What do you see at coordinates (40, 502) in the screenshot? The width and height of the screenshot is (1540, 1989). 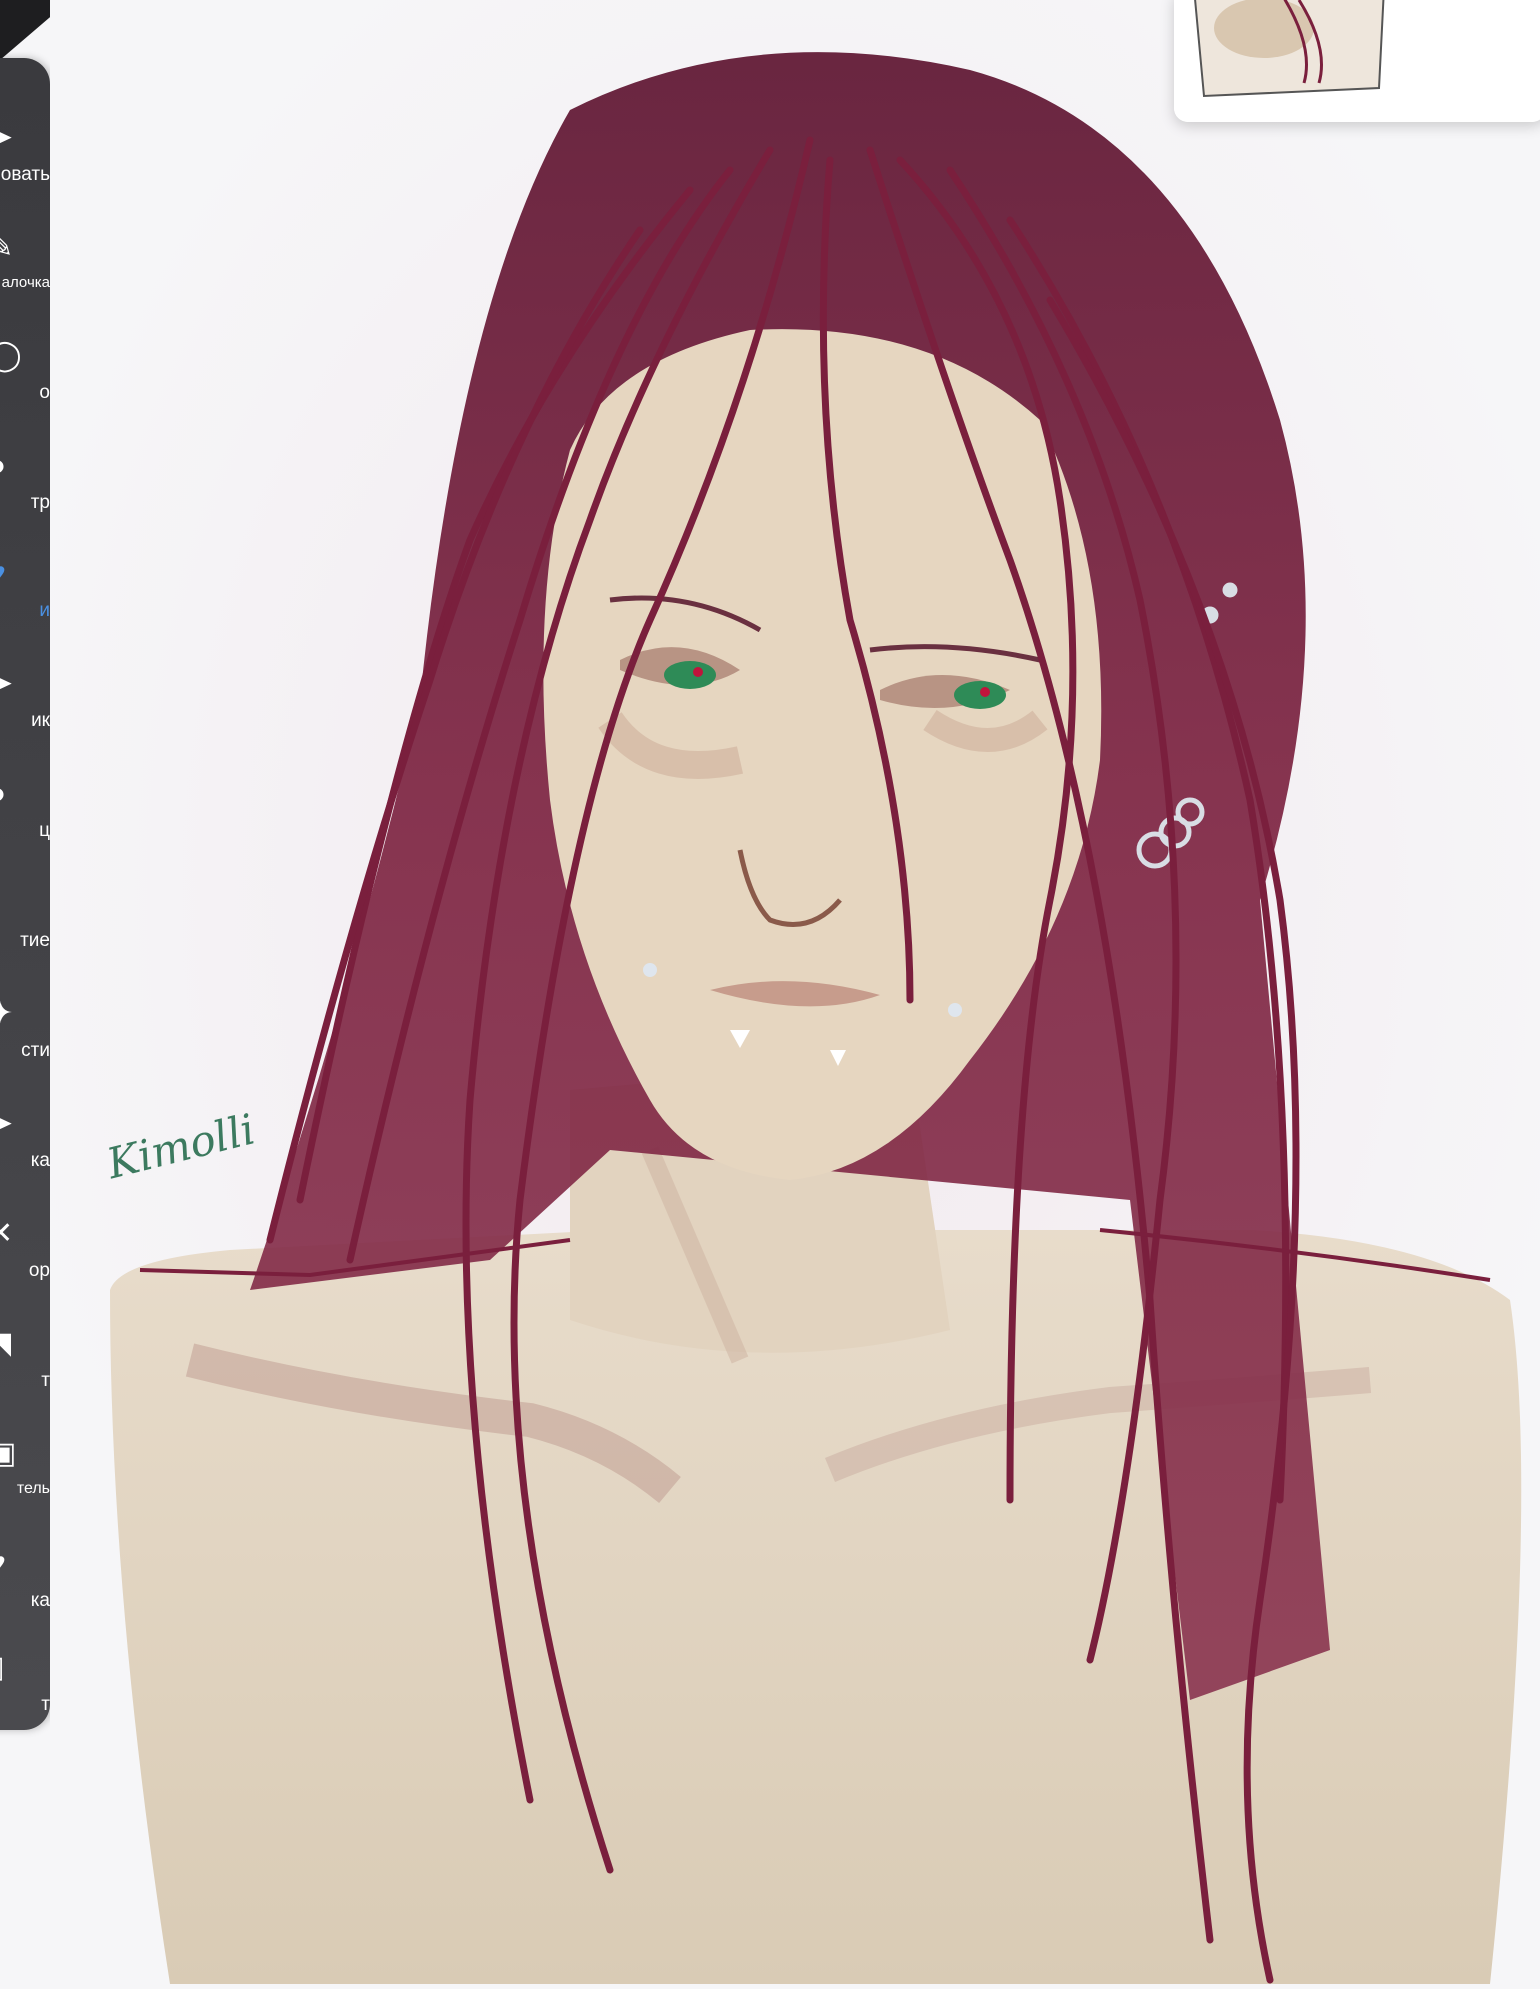 I see `tool-label: тр` at bounding box center [40, 502].